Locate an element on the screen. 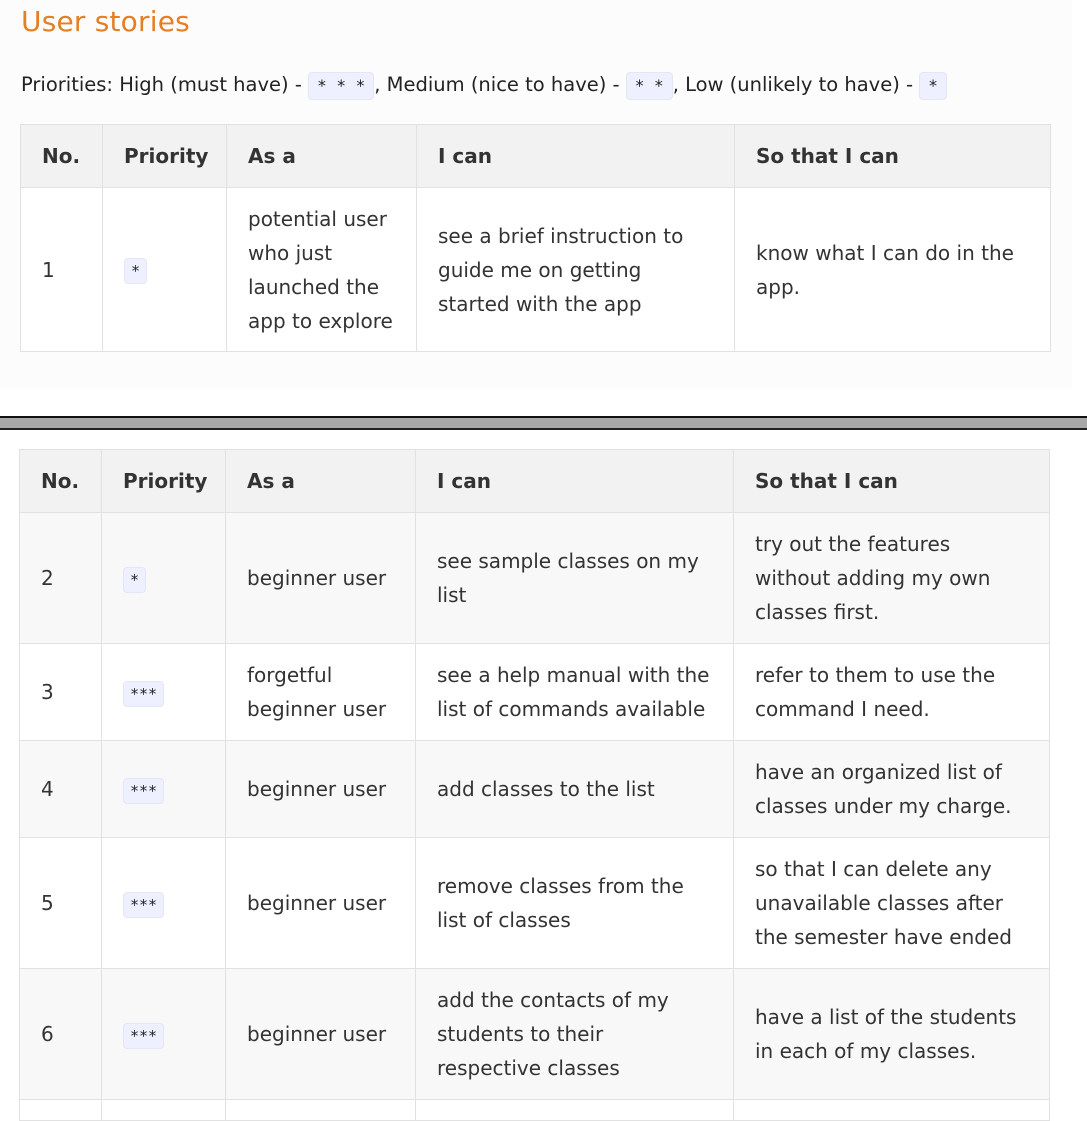  priorities-prefix: Priorities: High (must have) - is located at coordinates (165, 84).